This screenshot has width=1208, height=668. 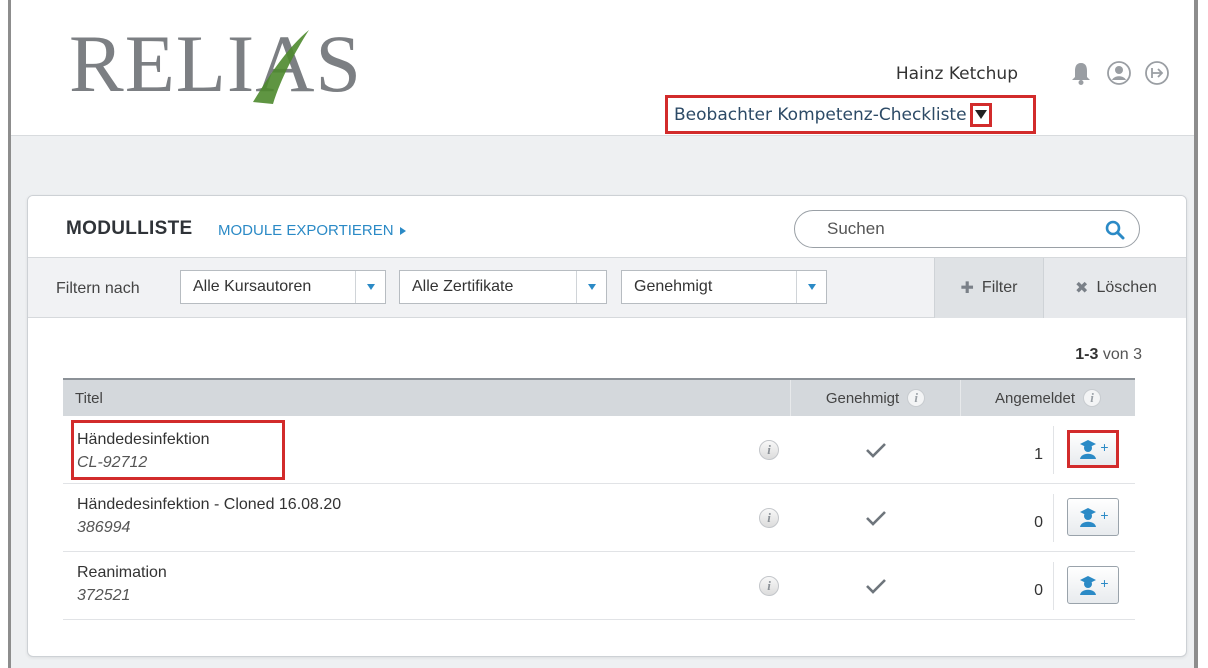 I want to click on author-filter-select: Alle Kursautoren, so click(x=283, y=287).